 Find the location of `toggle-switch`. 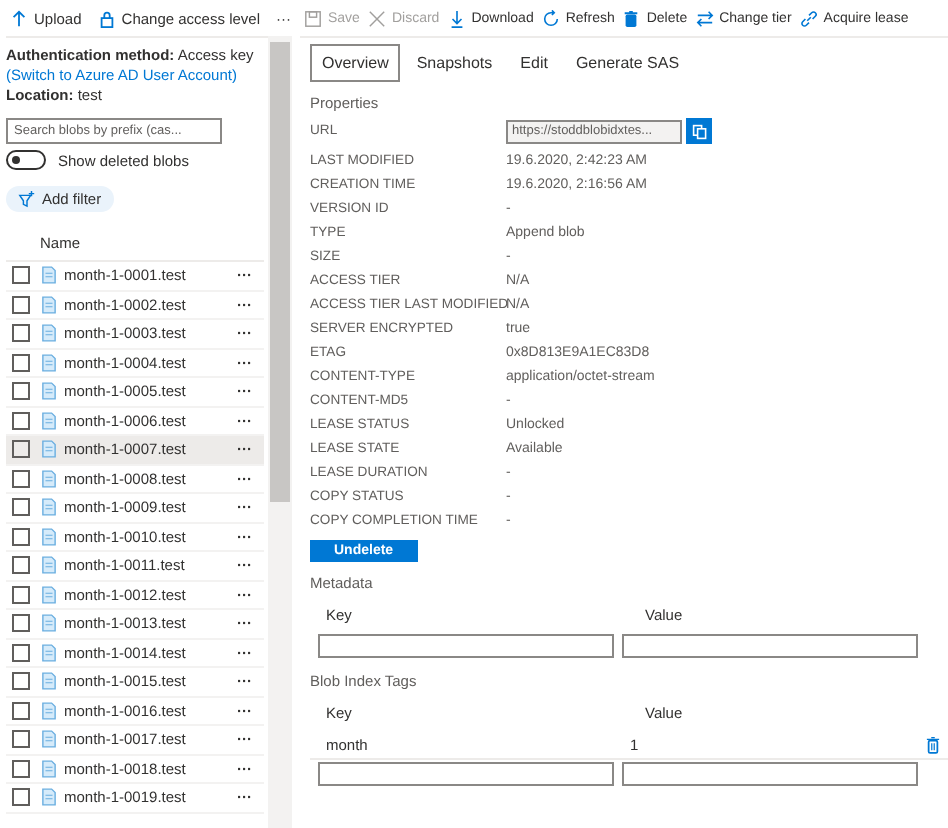

toggle-switch is located at coordinates (26, 160).